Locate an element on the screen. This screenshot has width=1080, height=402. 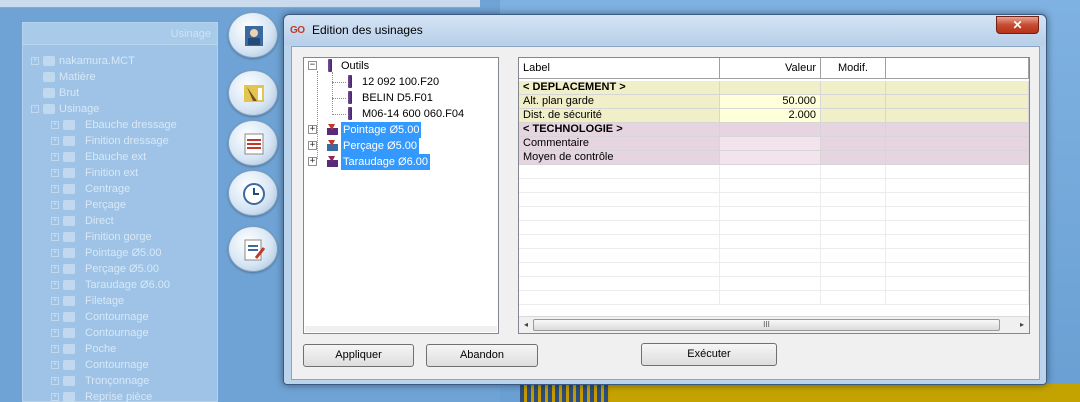
background-tree-item: + Finition ext is located at coordinates (120, 173).